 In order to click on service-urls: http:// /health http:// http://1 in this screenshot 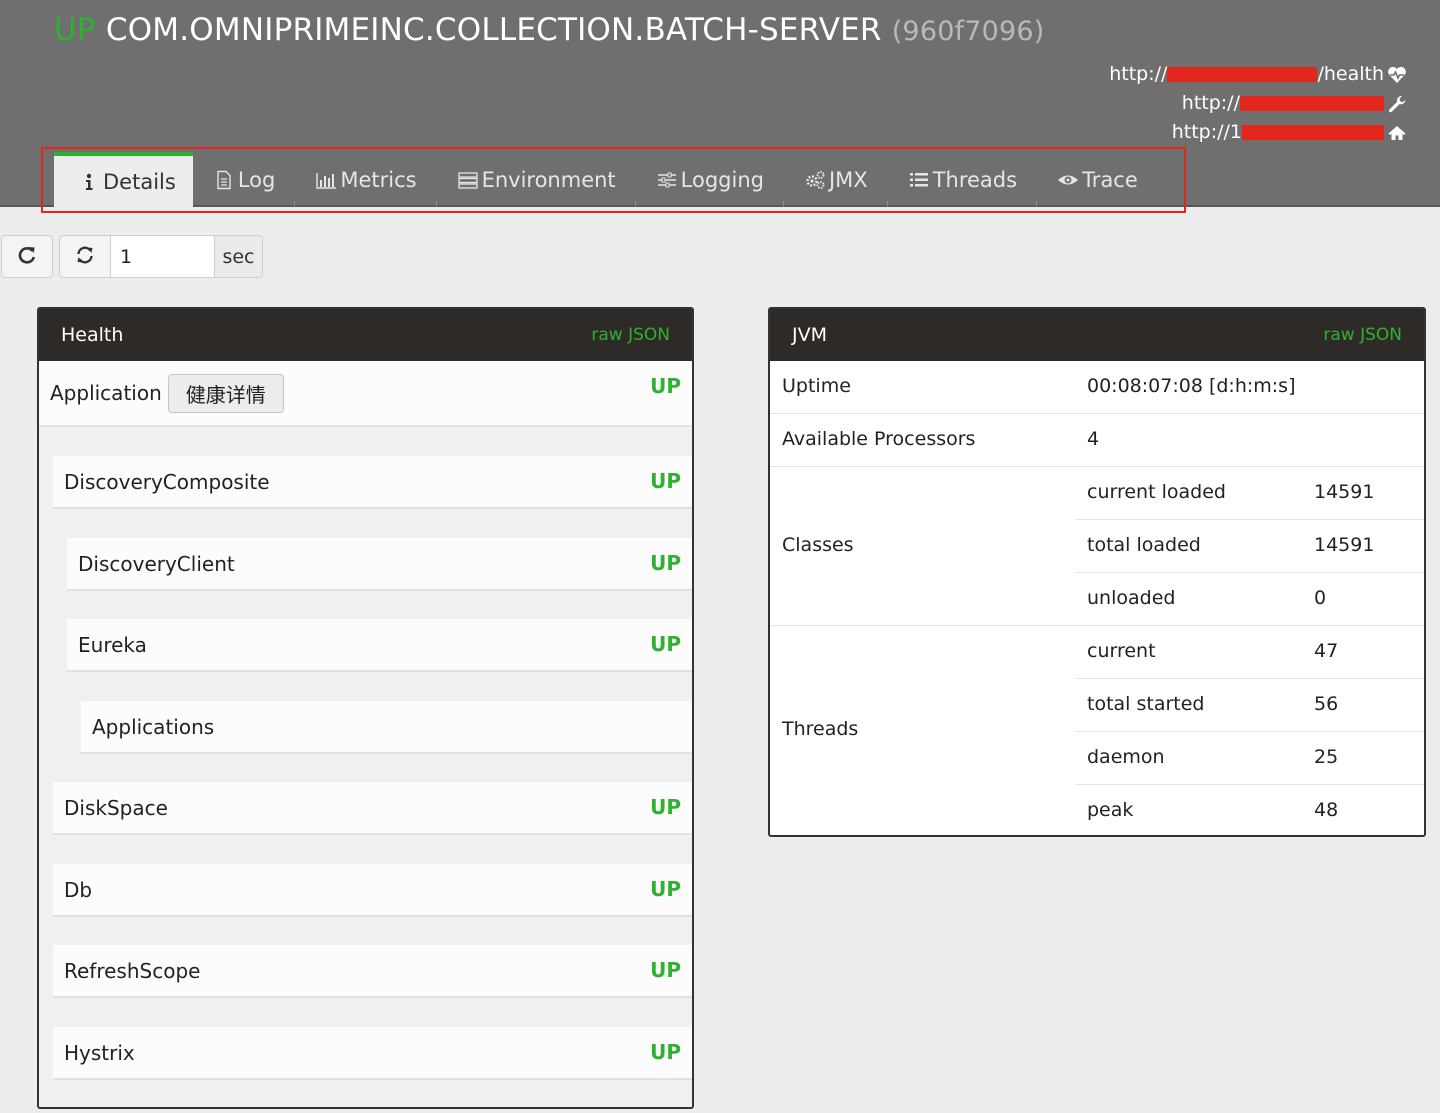, I will do `click(1258, 103)`.